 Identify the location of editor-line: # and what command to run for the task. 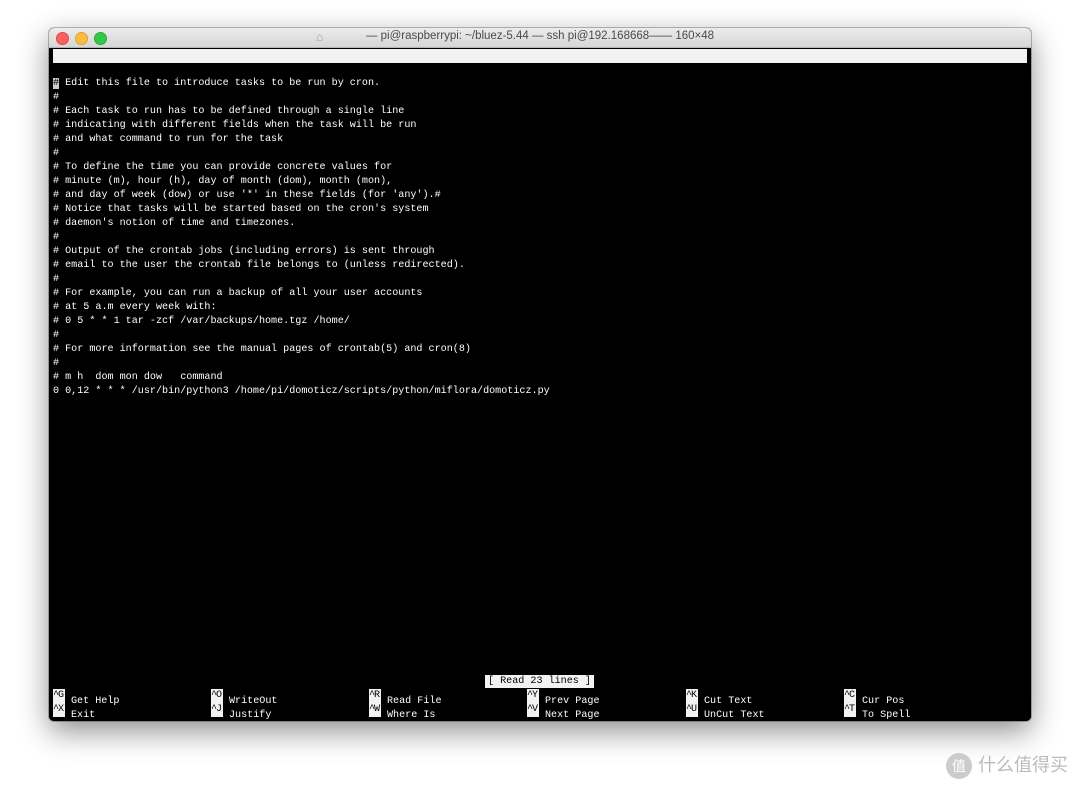
(301, 140).